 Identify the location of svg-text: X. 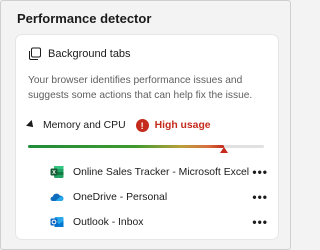
(54, 173).